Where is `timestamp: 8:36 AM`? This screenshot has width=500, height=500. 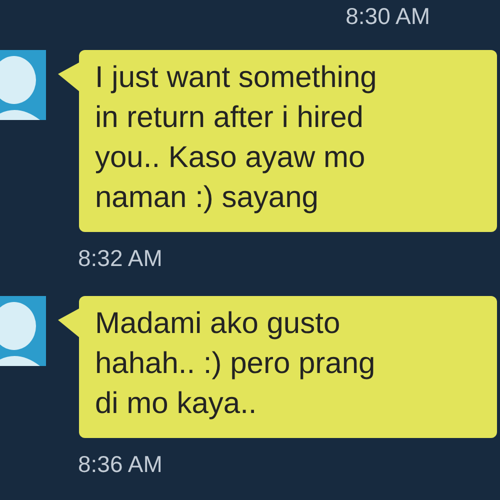 timestamp: 8:36 AM is located at coordinates (120, 464).